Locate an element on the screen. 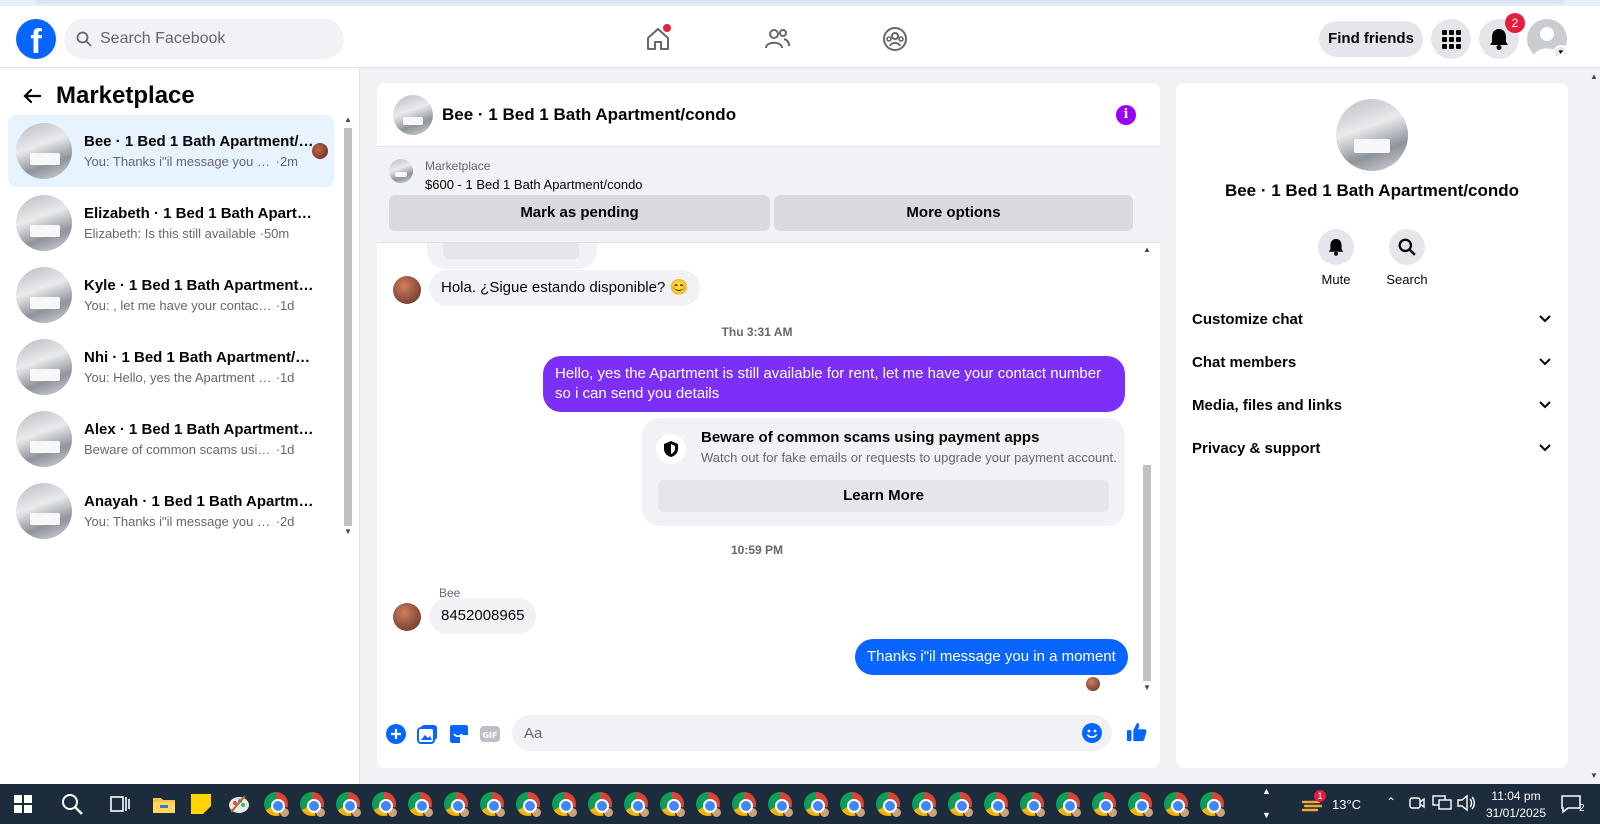  taskbar-clock-date: 31/01/2025 is located at coordinates (1516, 813).